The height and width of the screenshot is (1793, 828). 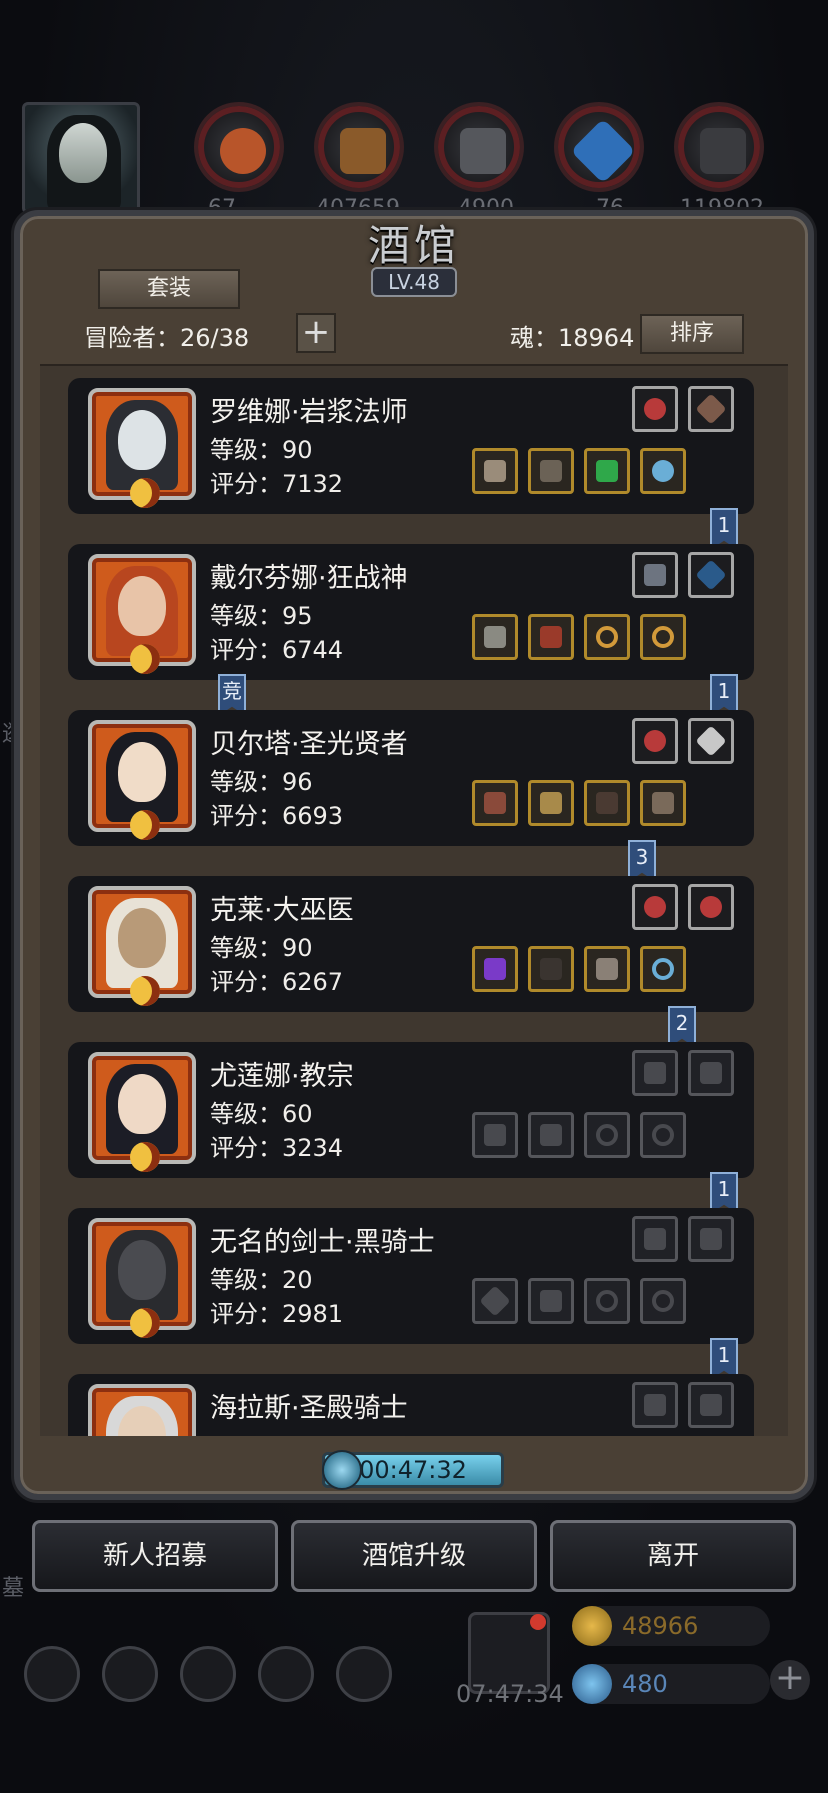 I want to click on hero-card: 罗维娜·岩浆法师 等级：90 评分：7132, so click(x=411, y=446).